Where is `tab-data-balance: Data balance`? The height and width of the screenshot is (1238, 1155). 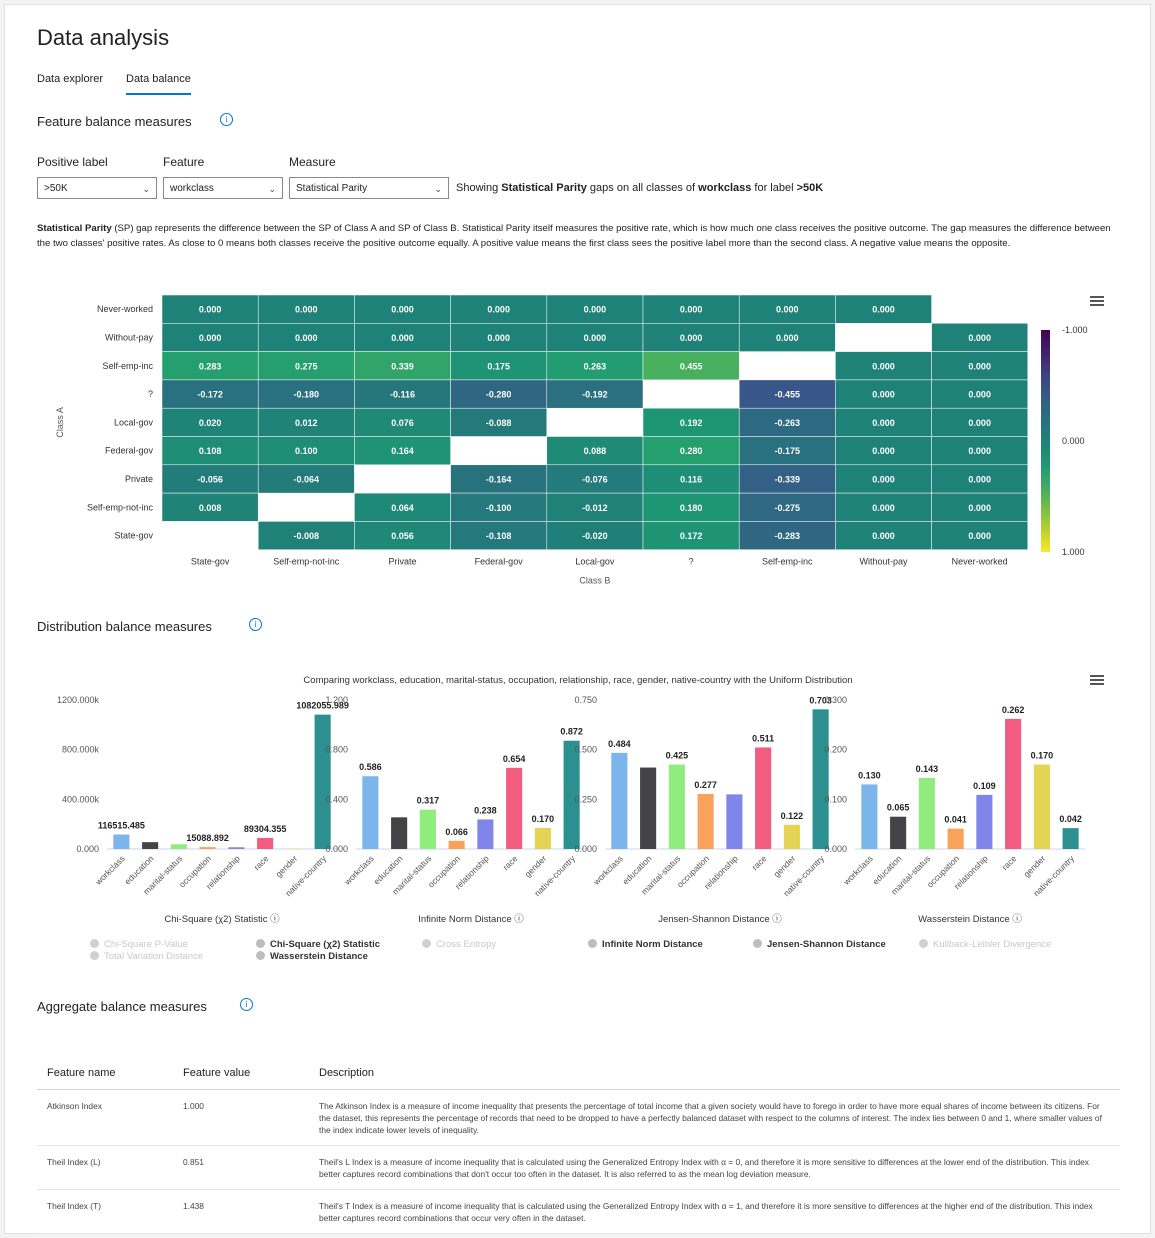 tab-data-balance: Data balance is located at coordinates (158, 84).